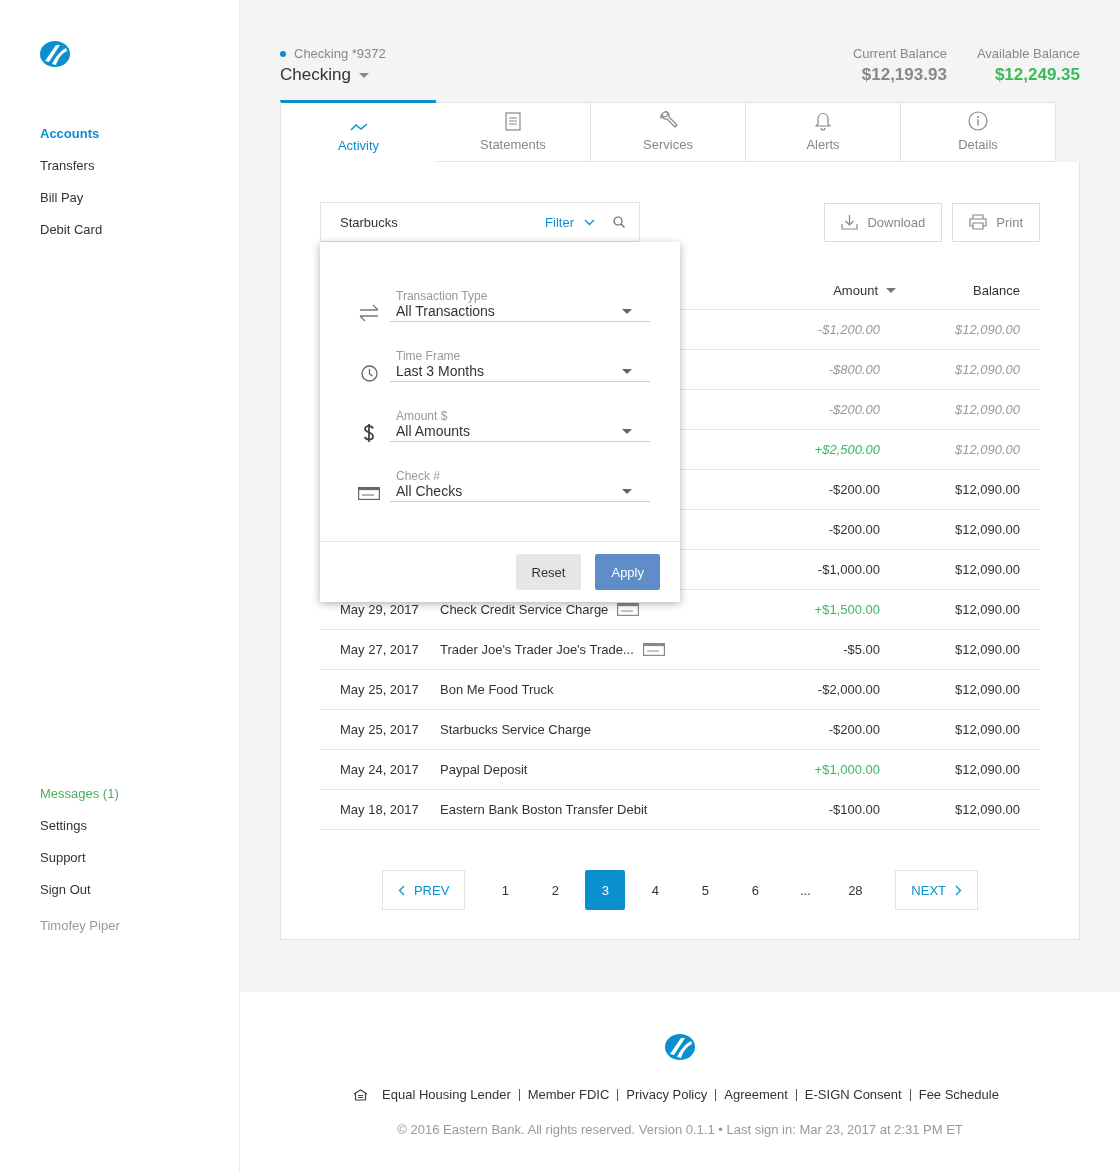  What do you see at coordinates (446, 1094) in the screenshot?
I see `footer-link: Equal Housing Lender` at bounding box center [446, 1094].